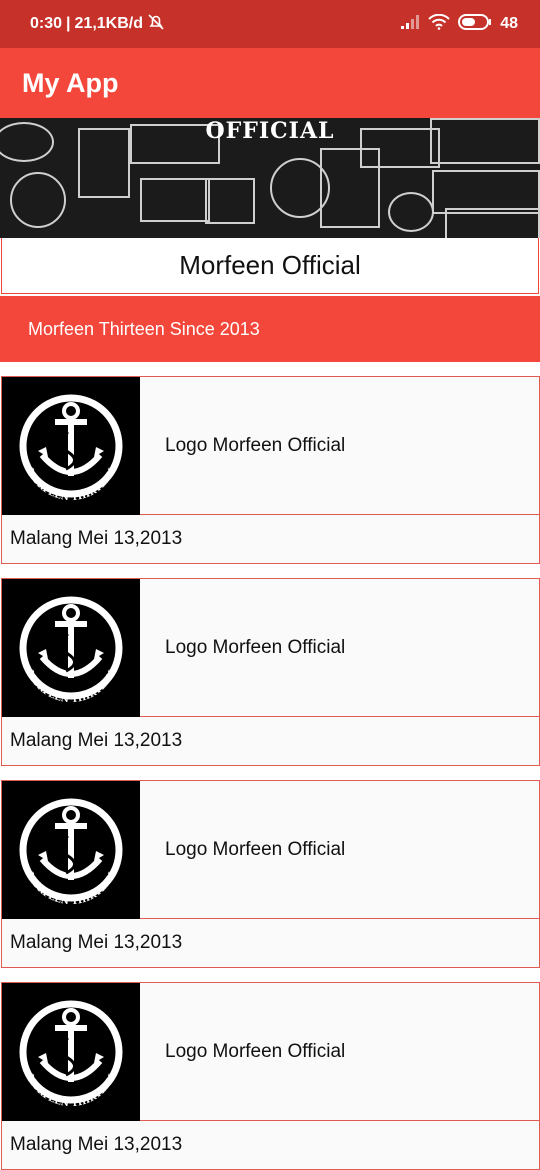 The image size is (540, 1170). Describe the element at coordinates (270, 329) in the screenshot. I see `subtitle-bar: Morfeen Thirteen Since 2013` at that location.